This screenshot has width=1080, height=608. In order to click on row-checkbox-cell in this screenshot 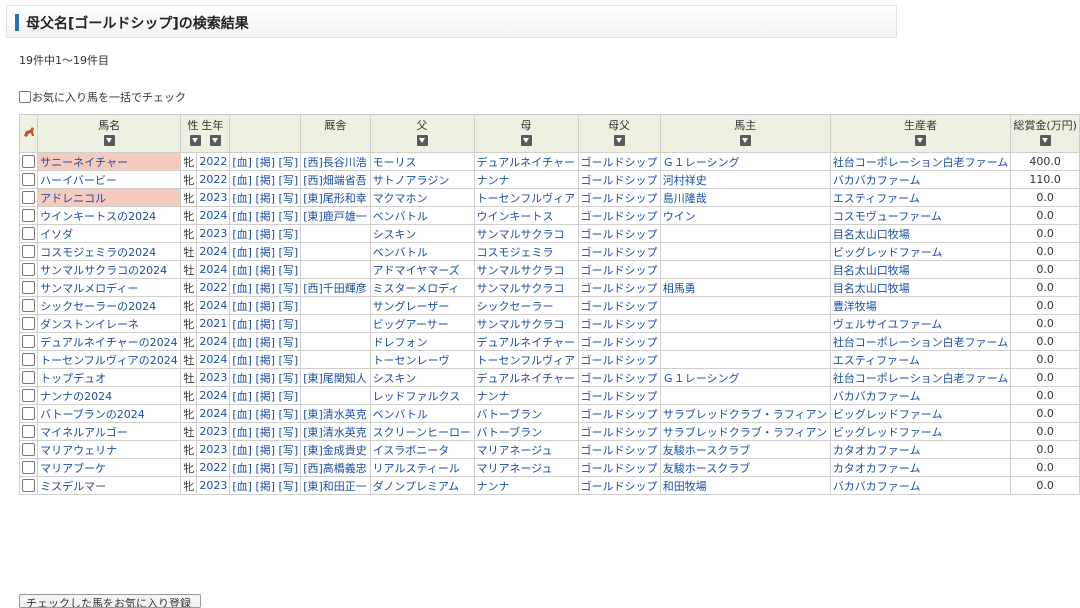, I will do `click(28, 197)`.